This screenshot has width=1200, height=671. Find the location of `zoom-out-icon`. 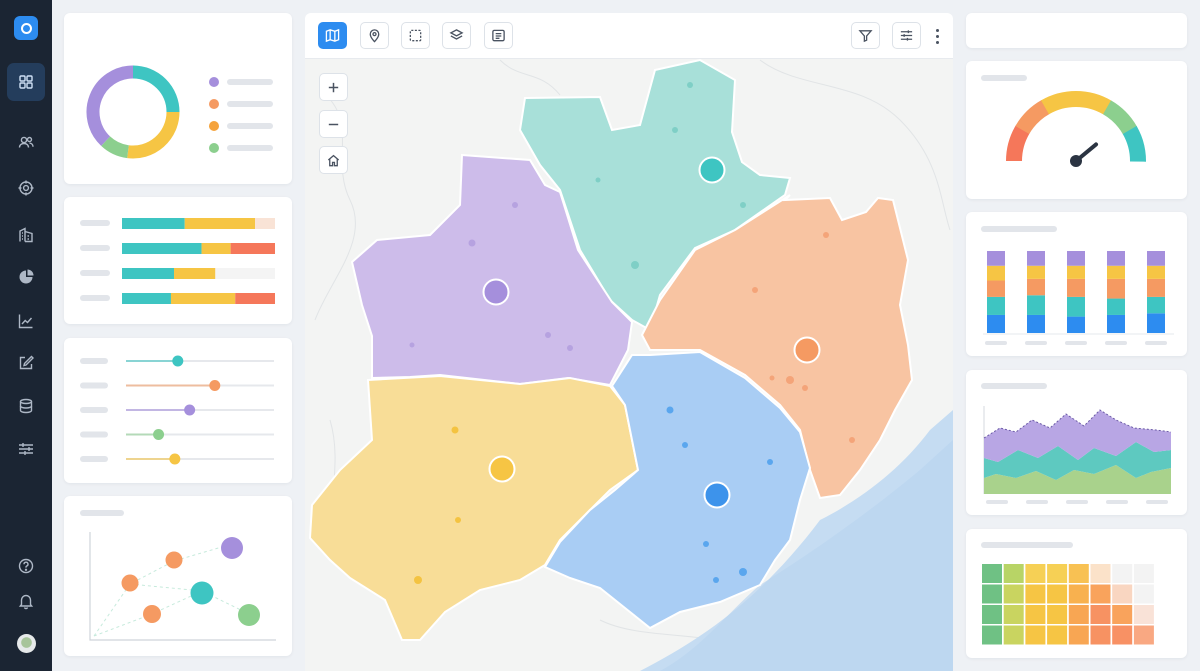

zoom-out-icon is located at coordinates (333, 124).